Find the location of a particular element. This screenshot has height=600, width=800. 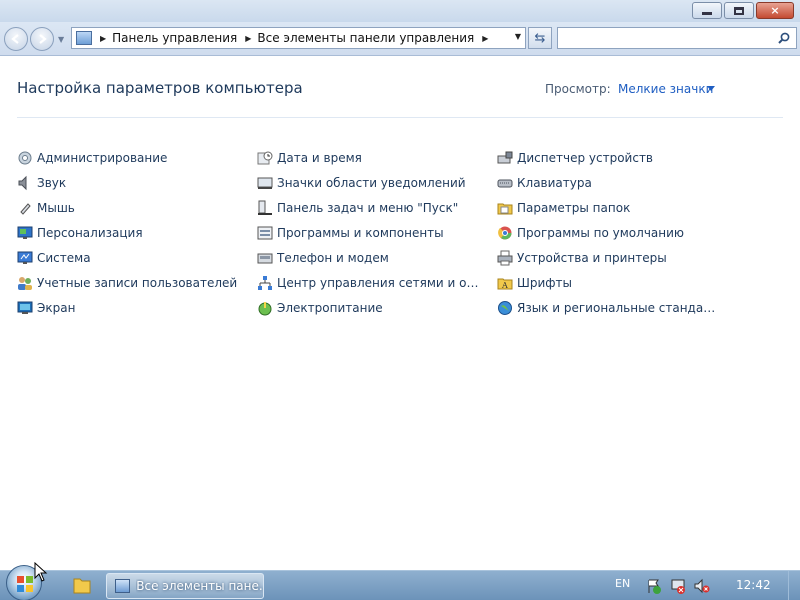

display-icon is located at coordinates (25, 307).